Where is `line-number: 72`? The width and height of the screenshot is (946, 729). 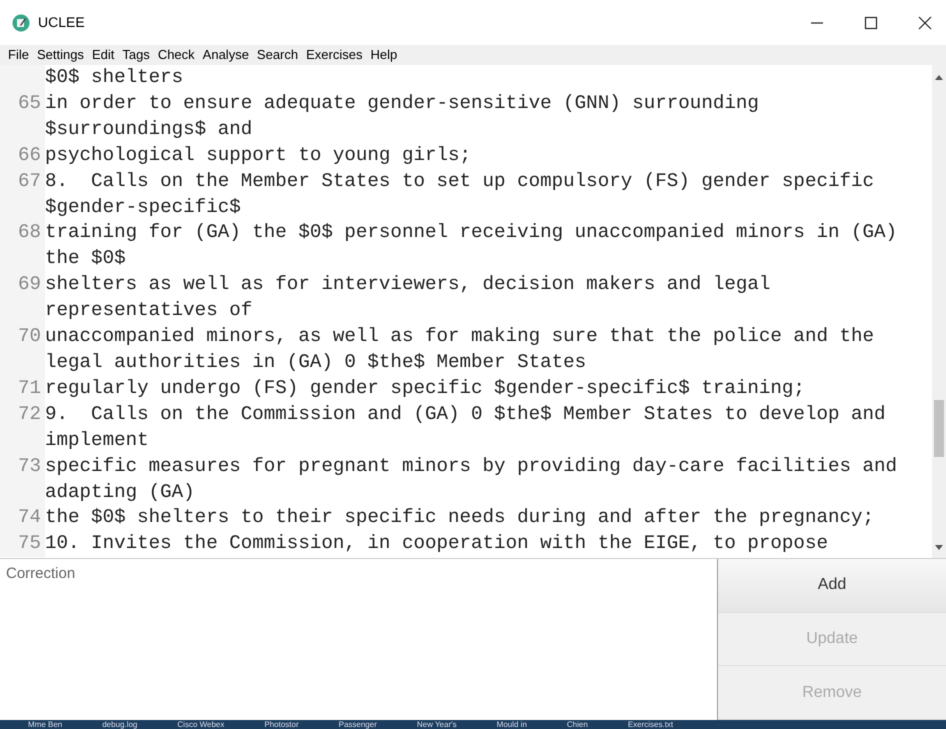
line-number: 72 is located at coordinates (22, 428).